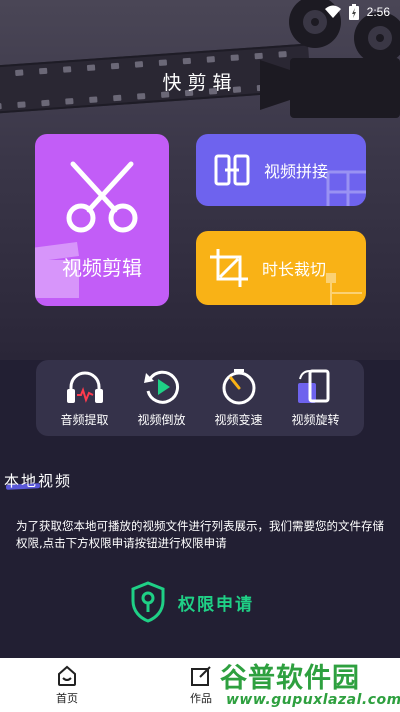 The image size is (400, 712). What do you see at coordinates (315, 419) in the screenshot?
I see `tool-label: 视频旋转` at bounding box center [315, 419].